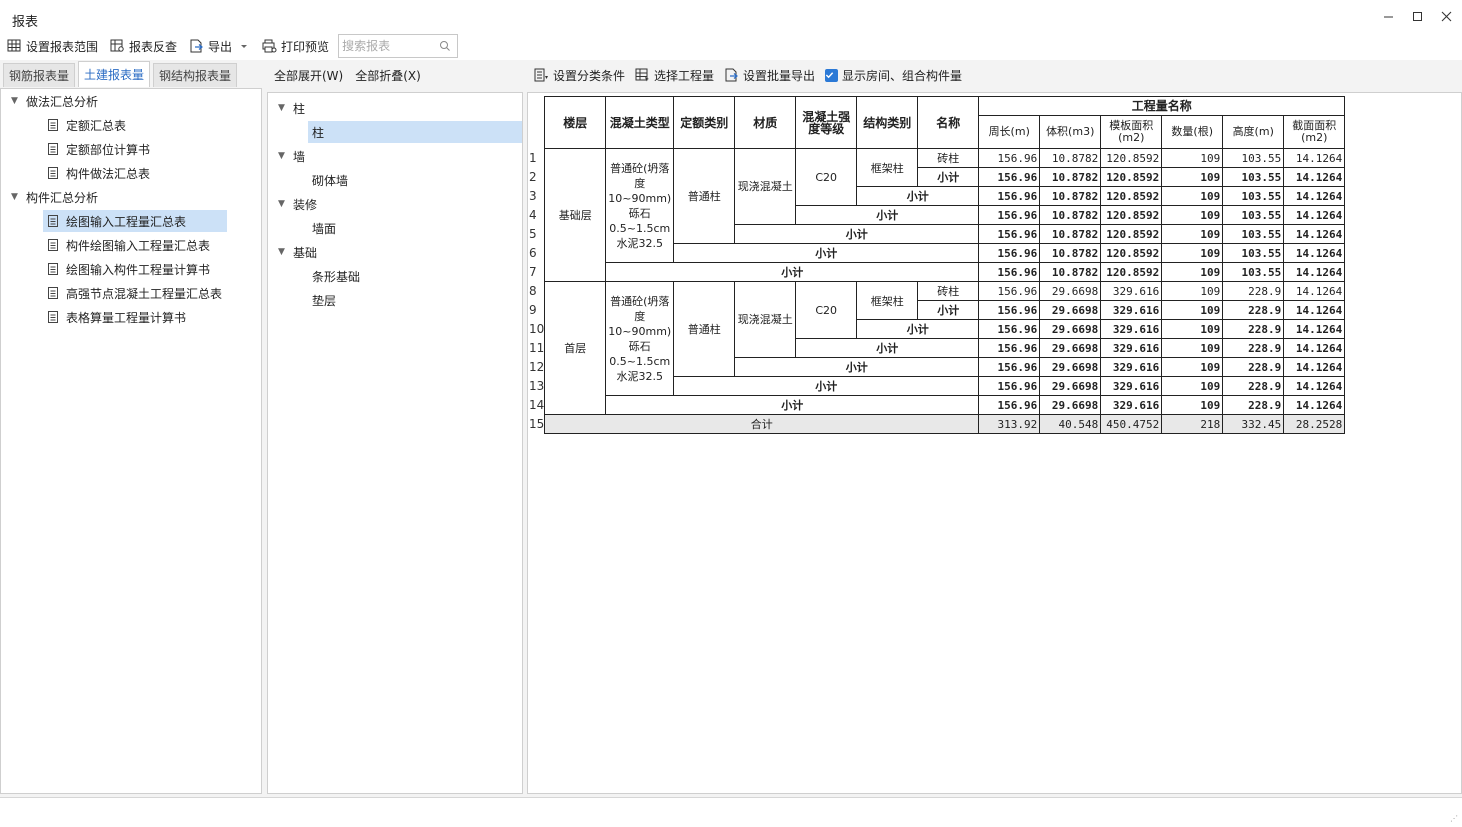  I want to click on tree-item-drawing-input-summary: 绘图输入工程量汇总表, so click(135, 221).